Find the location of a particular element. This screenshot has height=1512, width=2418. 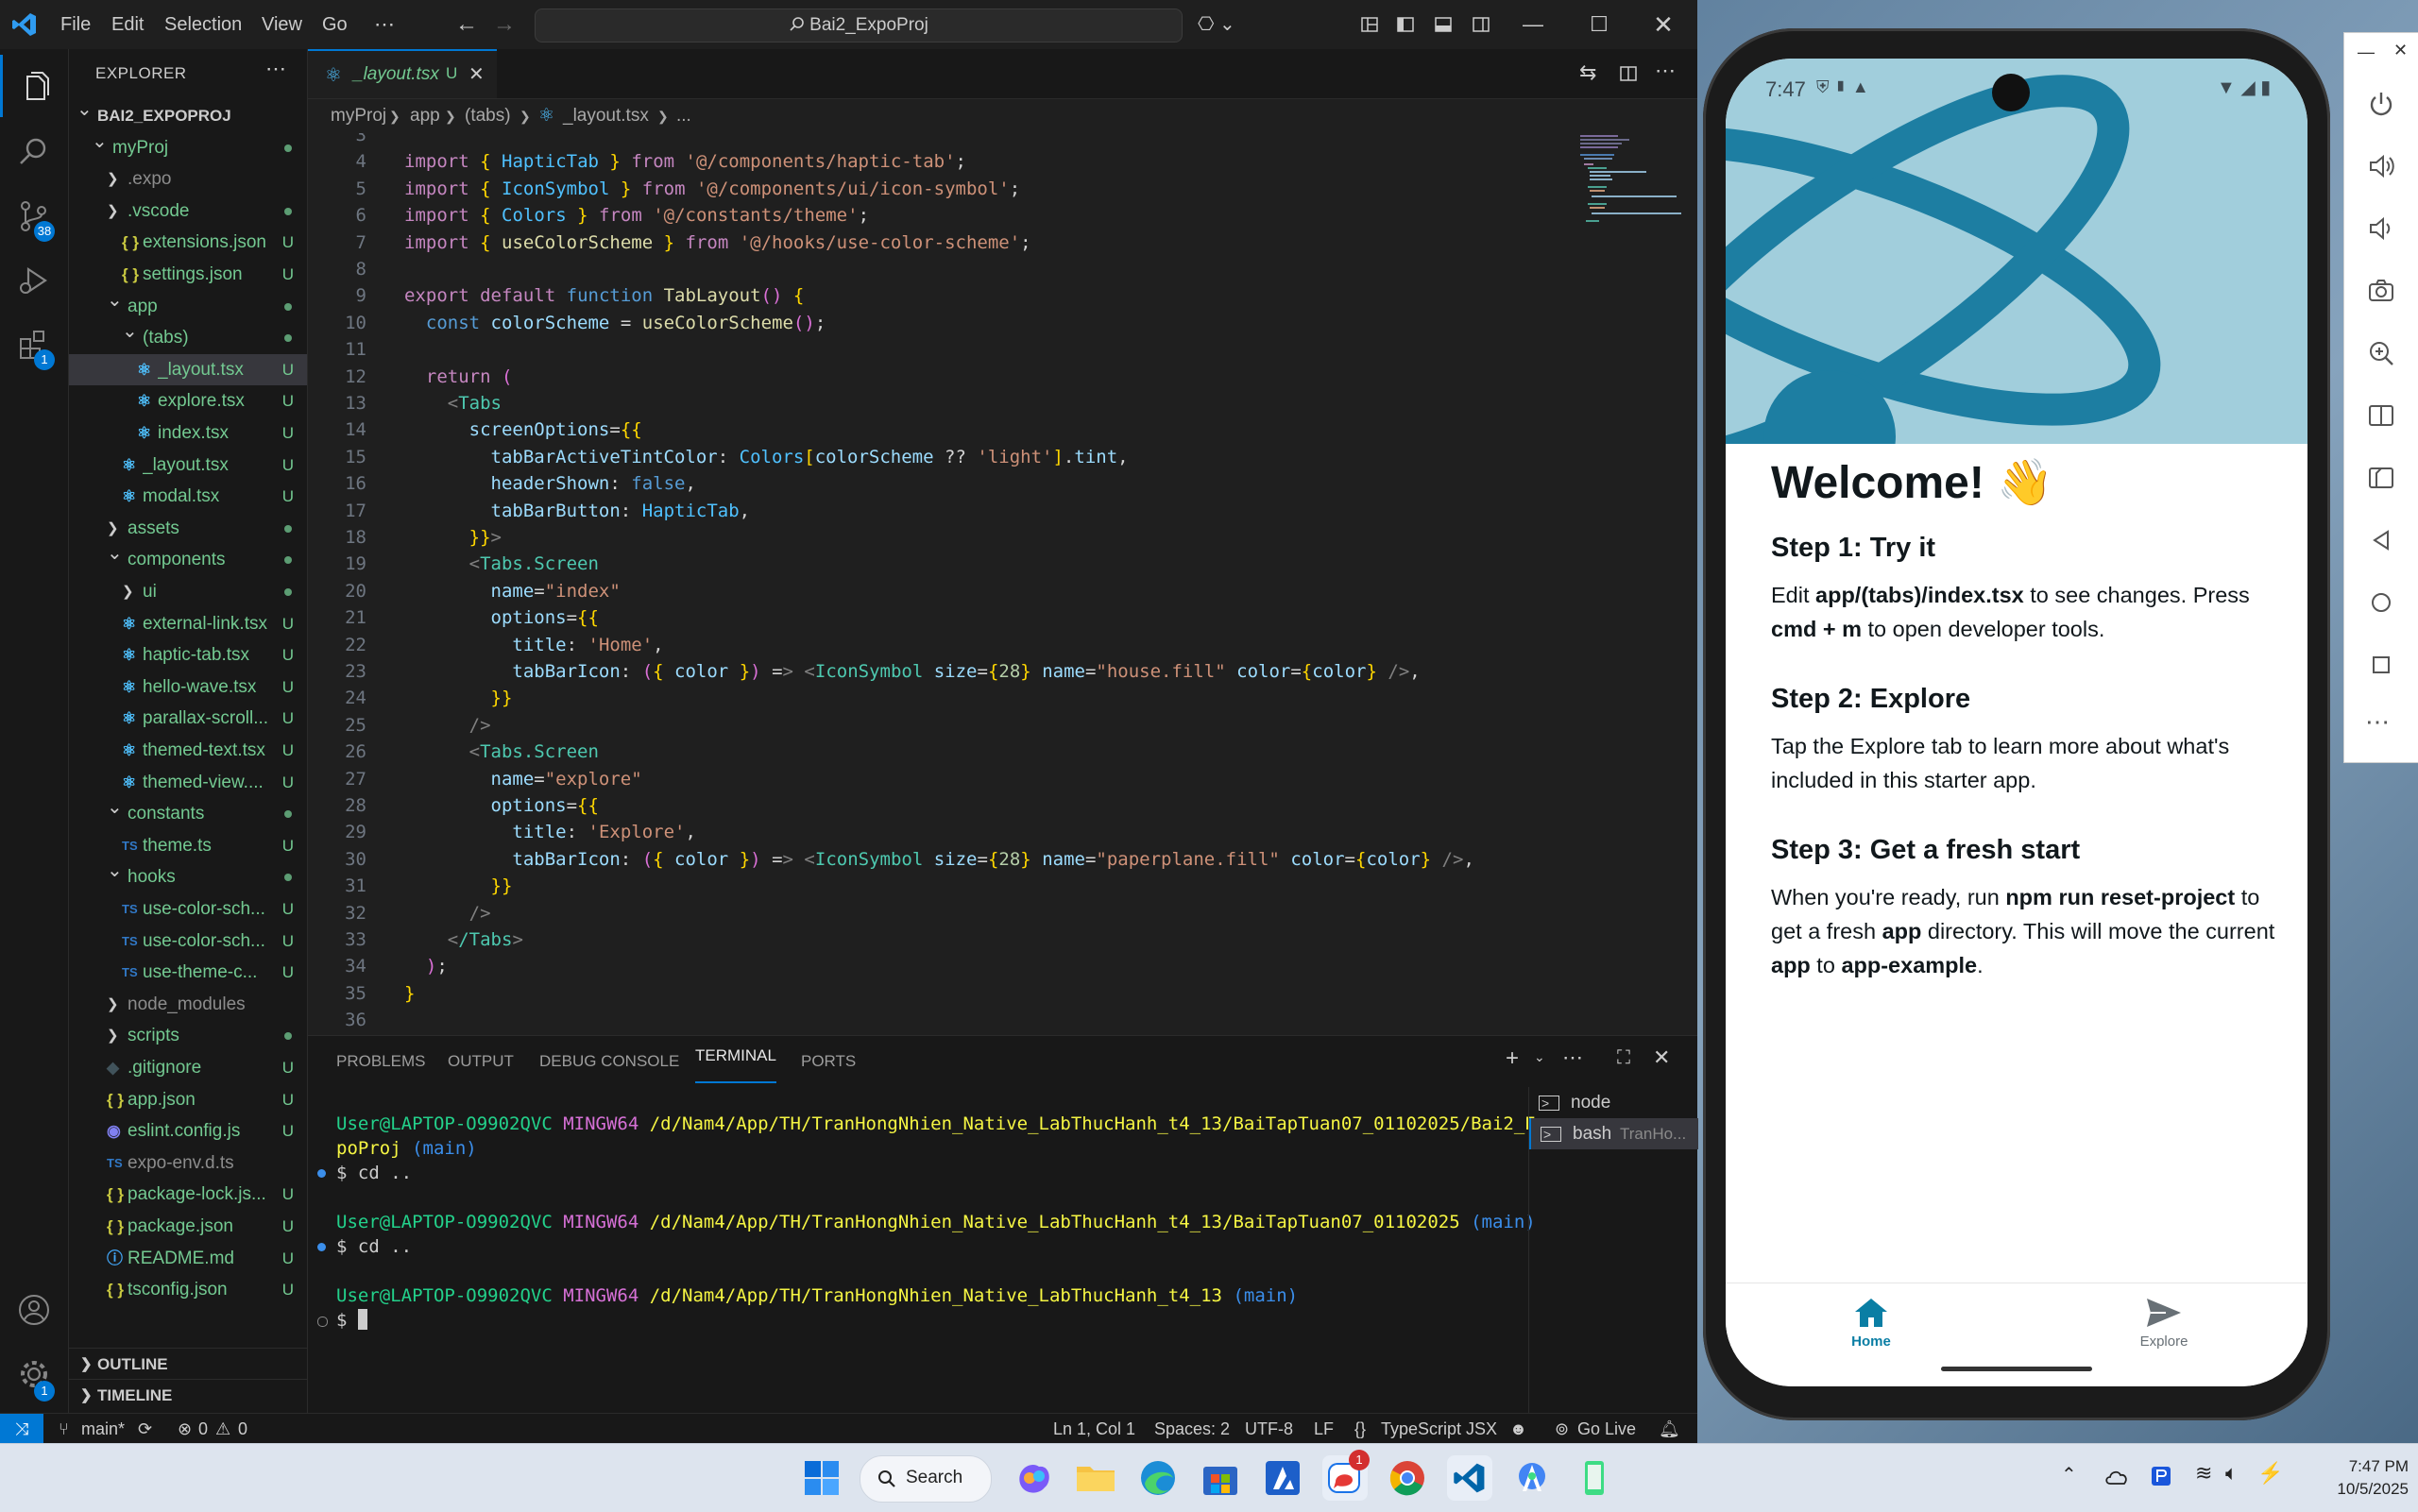

code-line: 16 headerShown: false, is located at coordinates (941, 483).